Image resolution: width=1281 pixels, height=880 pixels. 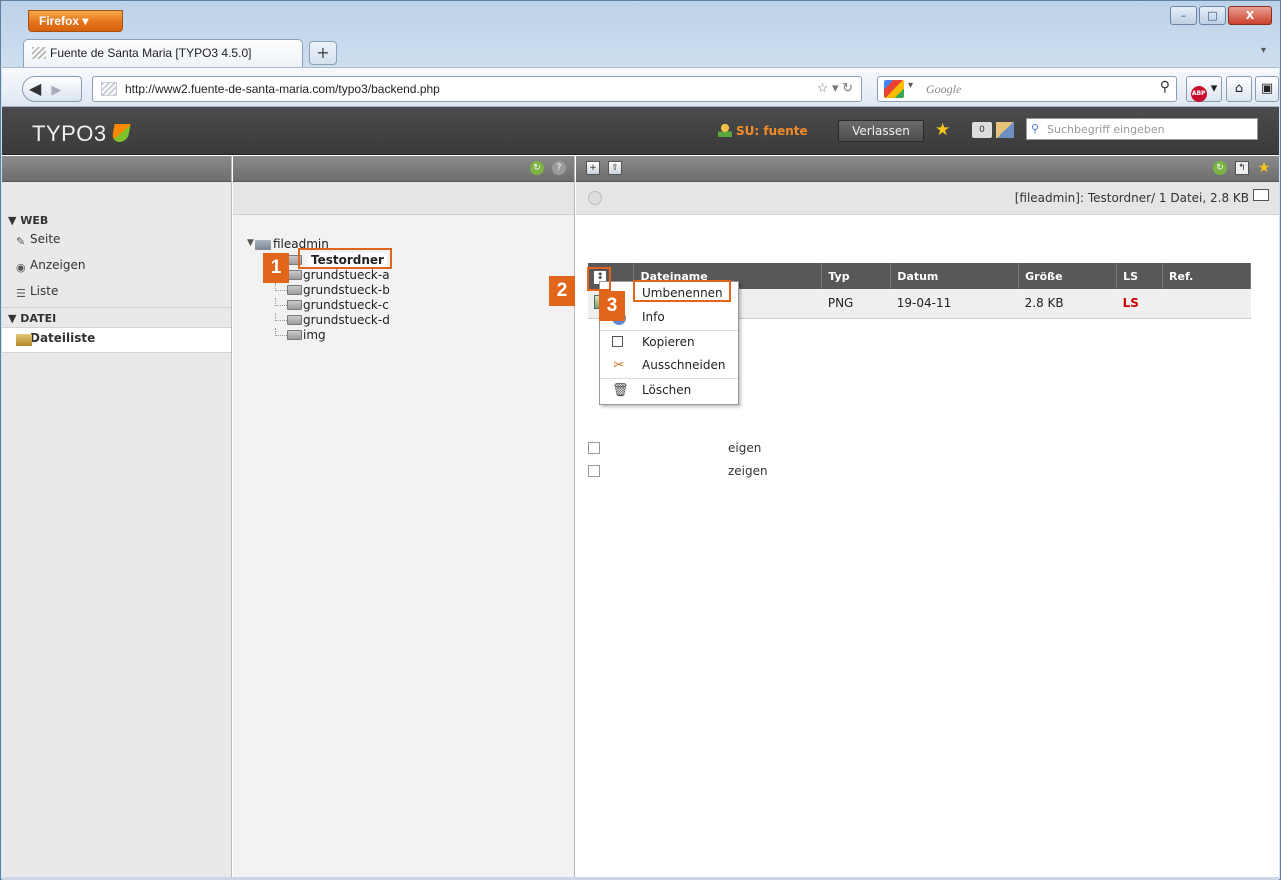 I want to click on module-item-dateiliste: Dateiliste, so click(x=116, y=340).